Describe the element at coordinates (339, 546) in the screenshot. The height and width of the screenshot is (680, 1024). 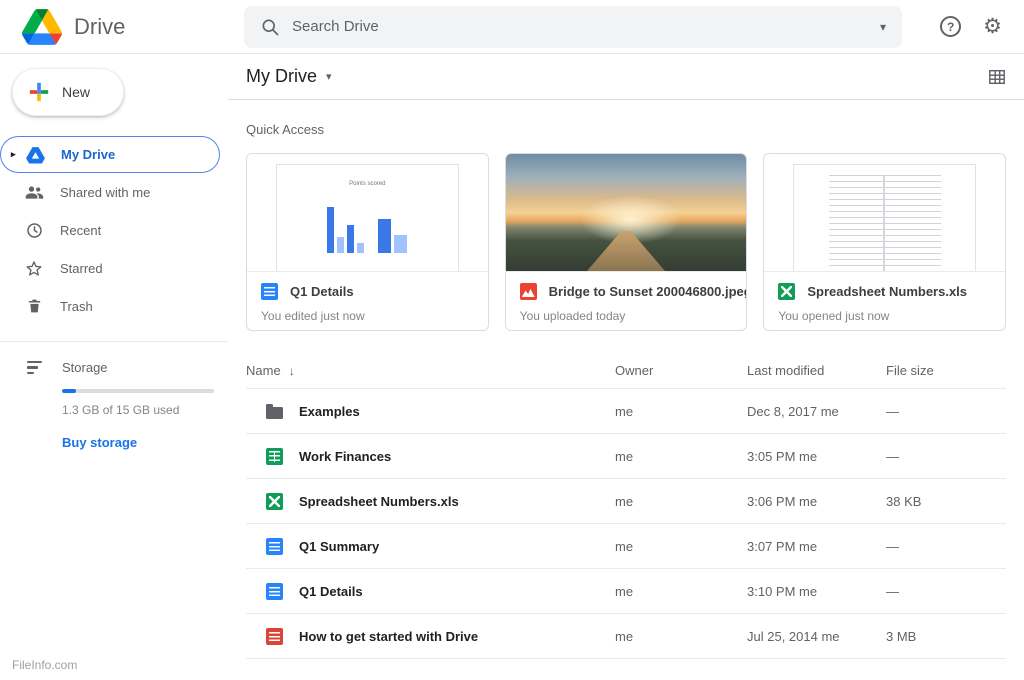
I see `file-name: Q1 Summary` at that location.